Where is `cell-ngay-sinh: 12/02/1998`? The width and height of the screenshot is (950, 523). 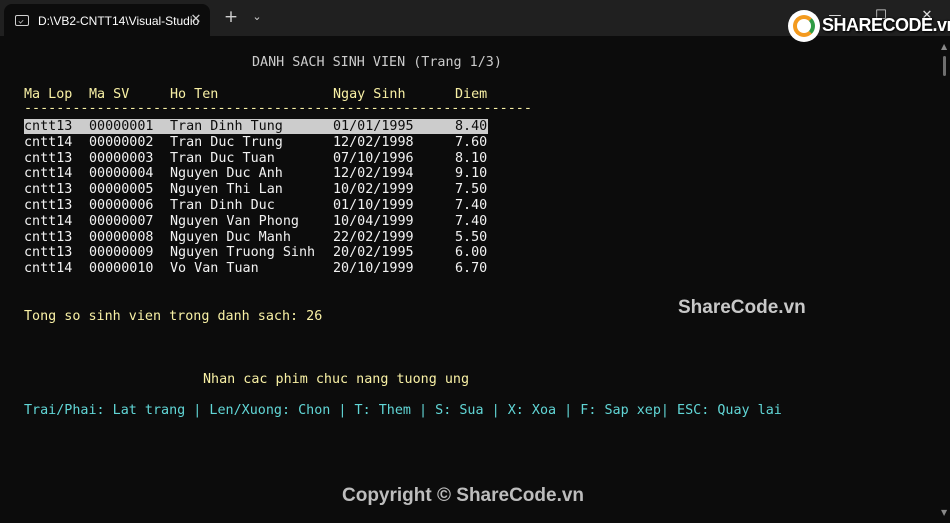 cell-ngay-sinh: 12/02/1998 is located at coordinates (373, 142).